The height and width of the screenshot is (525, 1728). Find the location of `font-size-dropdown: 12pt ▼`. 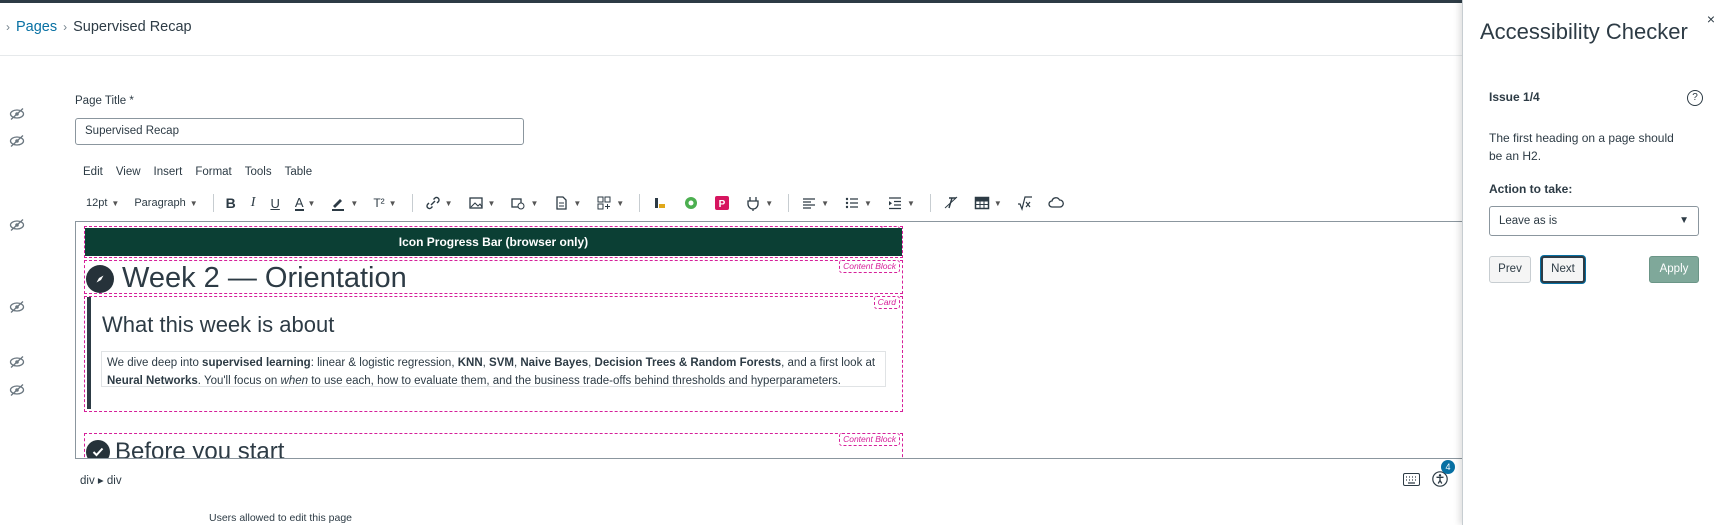

font-size-dropdown: 12pt ▼ is located at coordinates (102, 203).